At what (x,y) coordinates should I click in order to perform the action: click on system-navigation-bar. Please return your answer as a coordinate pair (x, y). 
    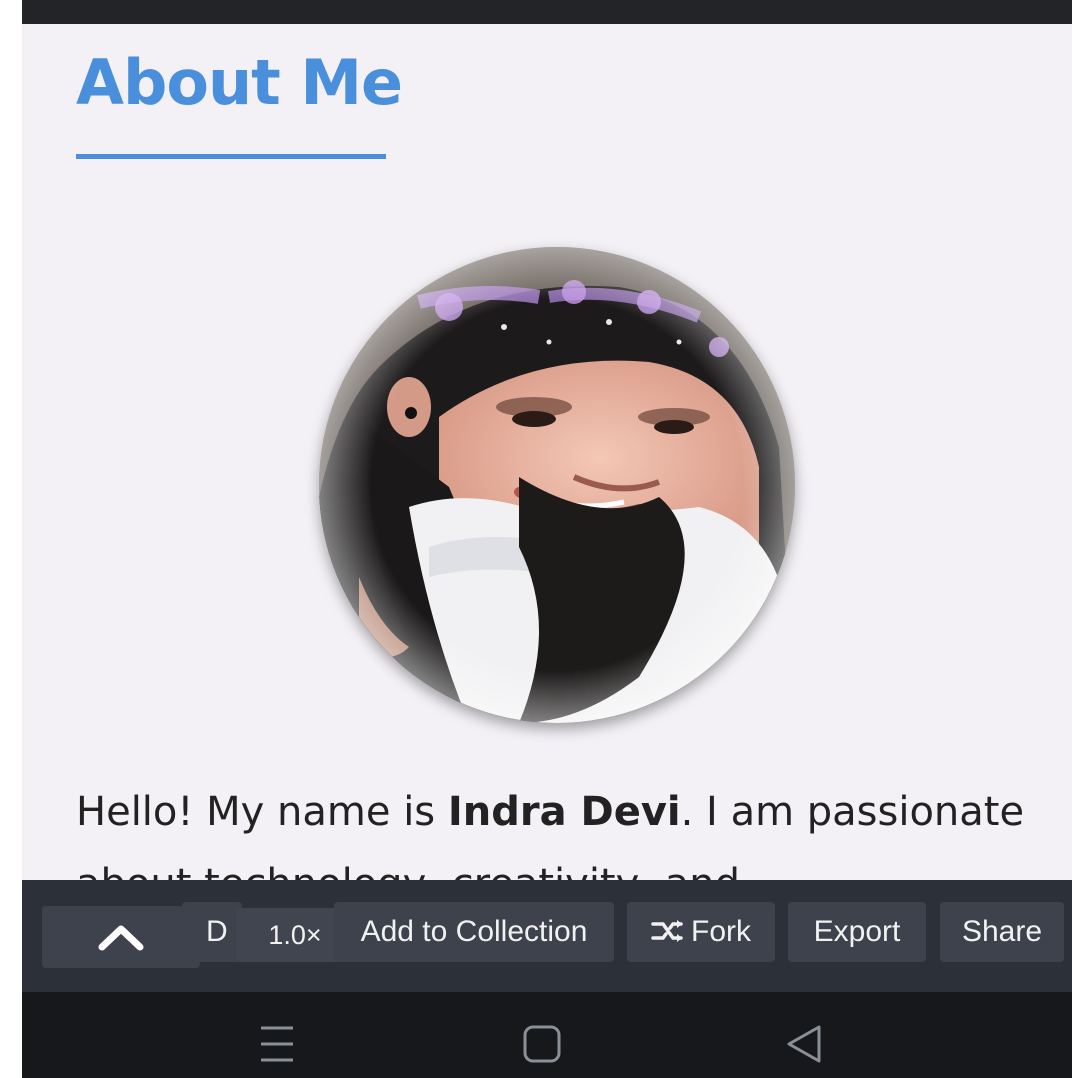
    Looking at the image, I should click on (547, 1035).